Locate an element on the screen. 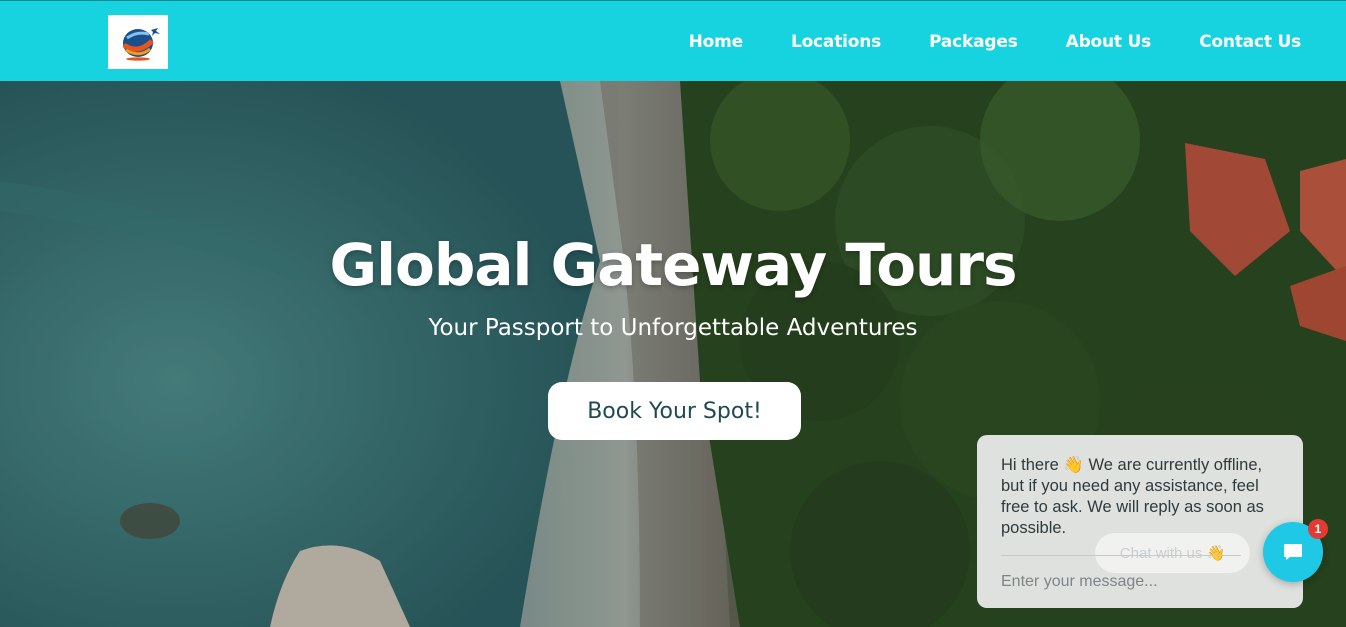 This screenshot has width=1346, height=627. chat-bubble-icon is located at coordinates (1293, 552).